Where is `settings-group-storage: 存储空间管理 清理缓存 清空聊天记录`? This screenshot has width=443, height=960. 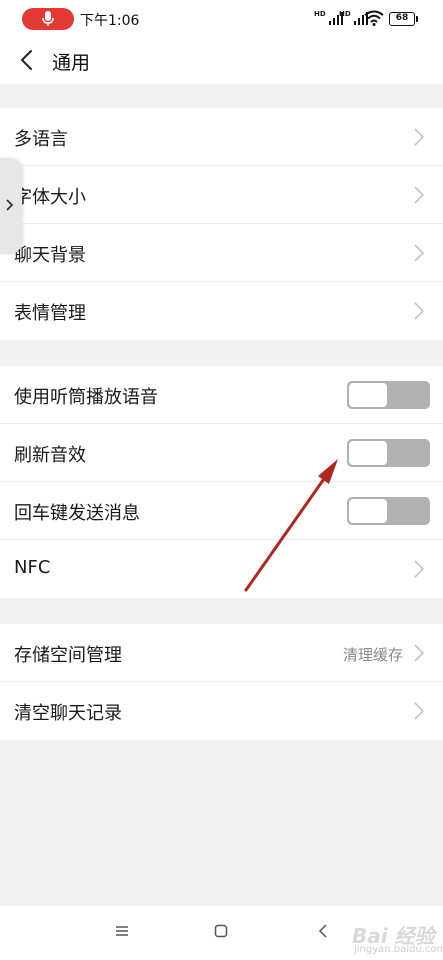
settings-group-storage: 存储空间管理 清理缓存 清空聊天记录 is located at coordinates (221, 682).